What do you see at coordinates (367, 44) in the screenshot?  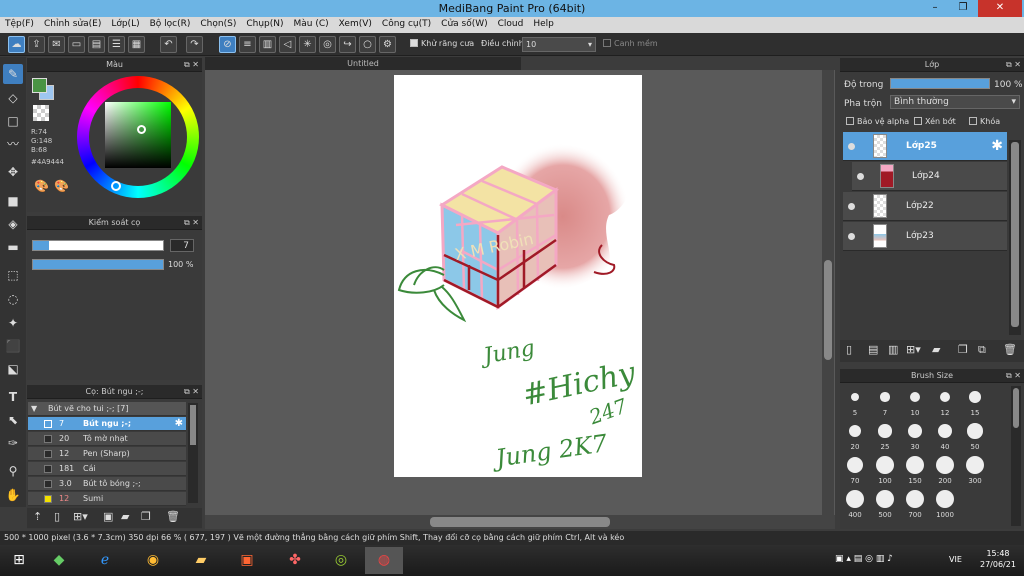 I see `ellipse-snap-icon: ○` at bounding box center [367, 44].